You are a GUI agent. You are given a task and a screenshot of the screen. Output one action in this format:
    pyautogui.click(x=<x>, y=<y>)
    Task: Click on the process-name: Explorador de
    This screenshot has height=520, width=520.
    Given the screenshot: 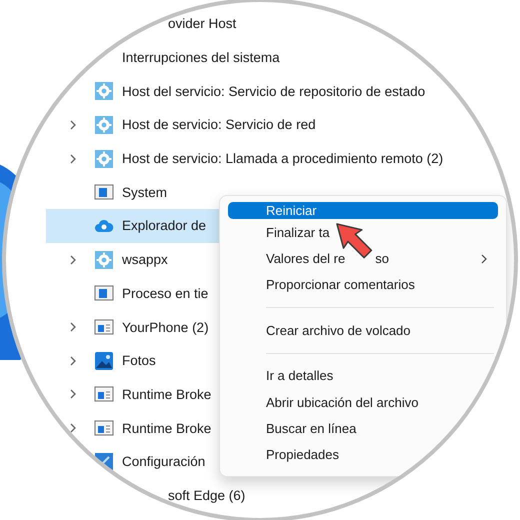 What is the action you would take?
    pyautogui.click(x=164, y=226)
    